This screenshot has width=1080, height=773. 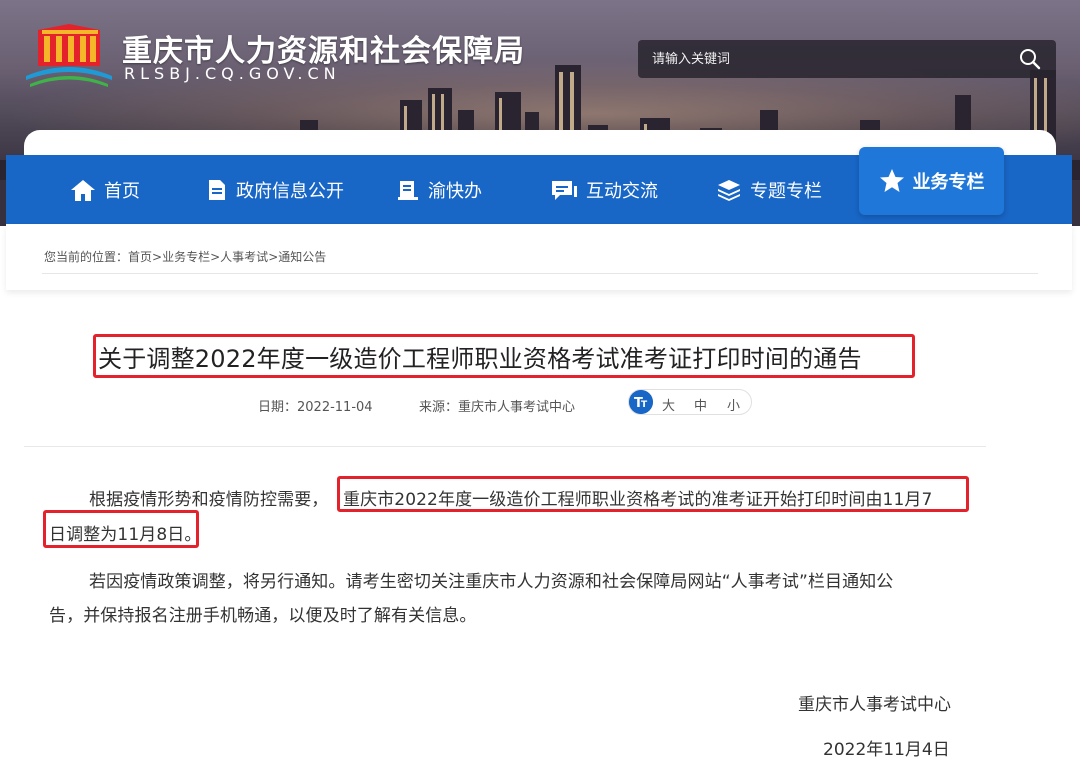 I want to click on font-size-small: 小, so click(x=733, y=404).